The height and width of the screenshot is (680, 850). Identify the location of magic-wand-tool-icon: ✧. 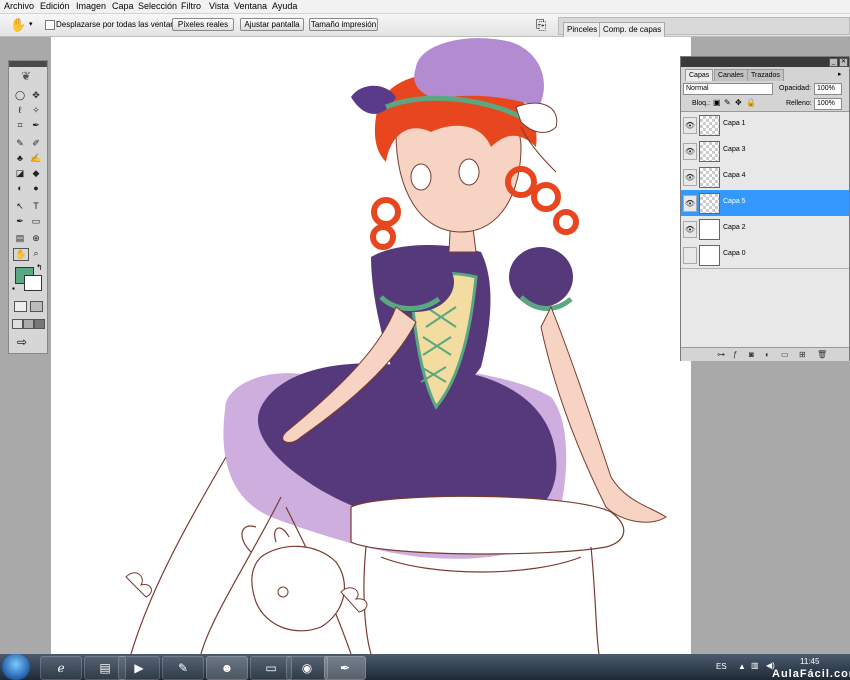
(36, 110).